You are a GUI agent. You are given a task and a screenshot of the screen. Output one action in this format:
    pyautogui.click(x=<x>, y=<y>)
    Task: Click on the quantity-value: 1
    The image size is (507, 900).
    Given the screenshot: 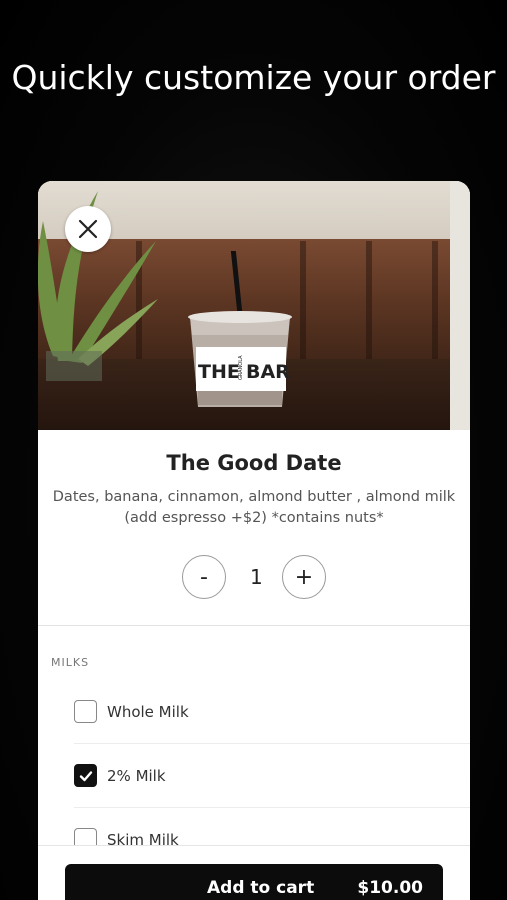 What is the action you would take?
    pyautogui.click(x=256, y=577)
    